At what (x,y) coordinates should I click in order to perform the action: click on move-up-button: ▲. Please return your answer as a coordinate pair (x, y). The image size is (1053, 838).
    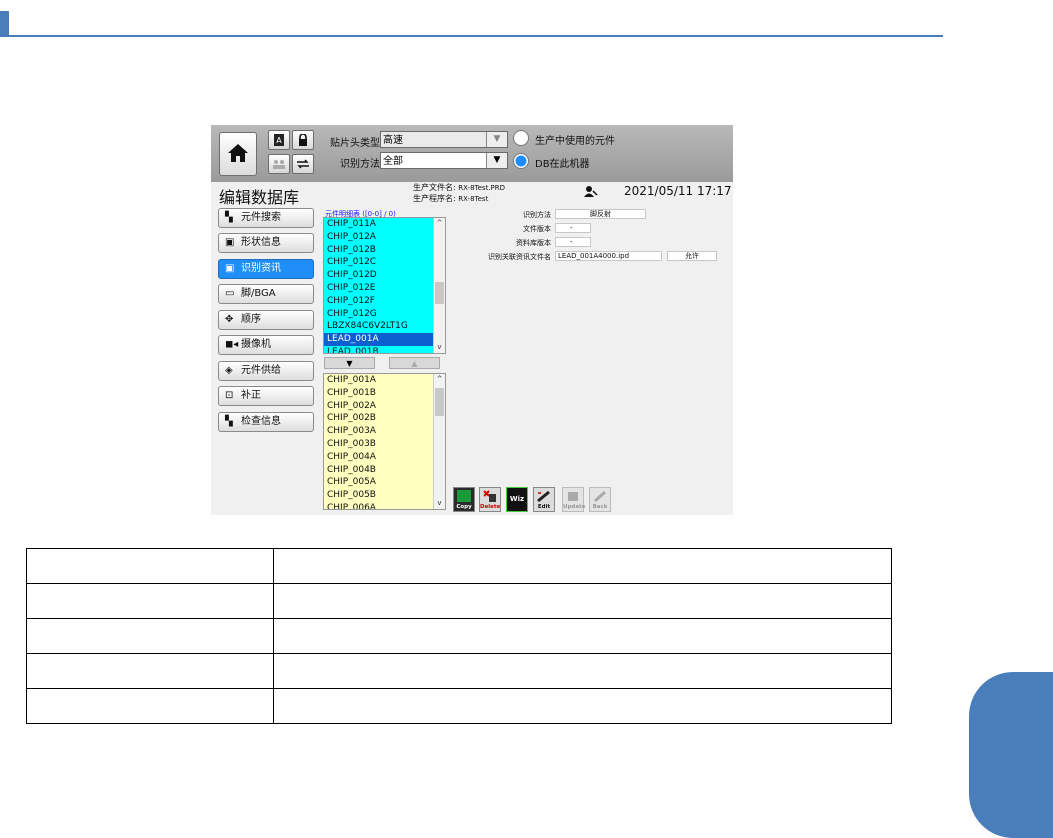
    Looking at the image, I should click on (414, 363).